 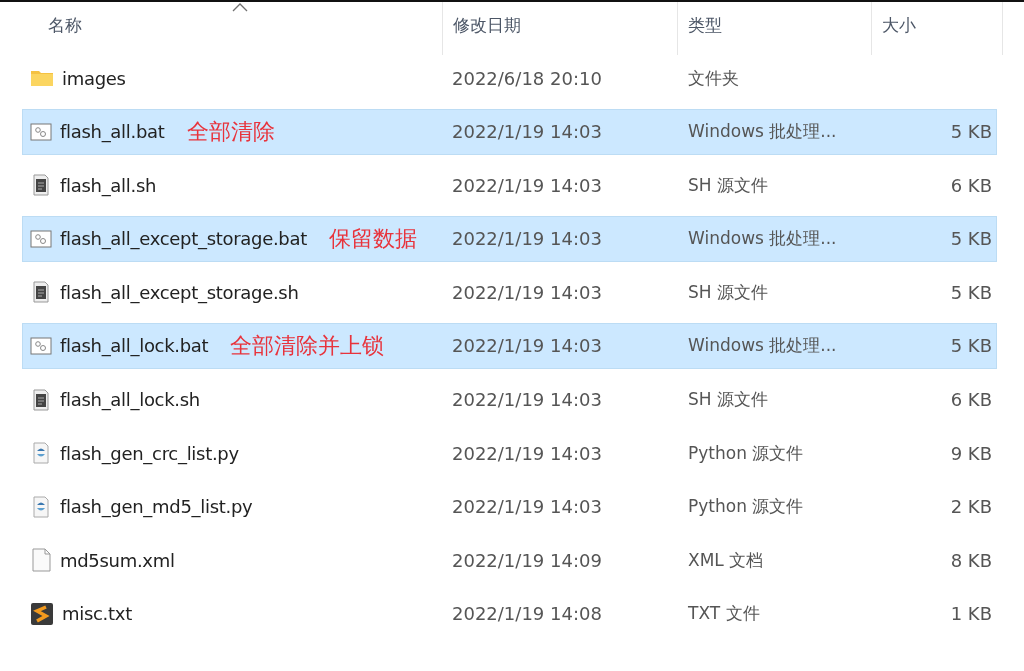 I want to click on file-row: flash_gen_md5_list.py 2022/1/19 14:03 Python 源文件 2 KB, so click(x=509, y=506).